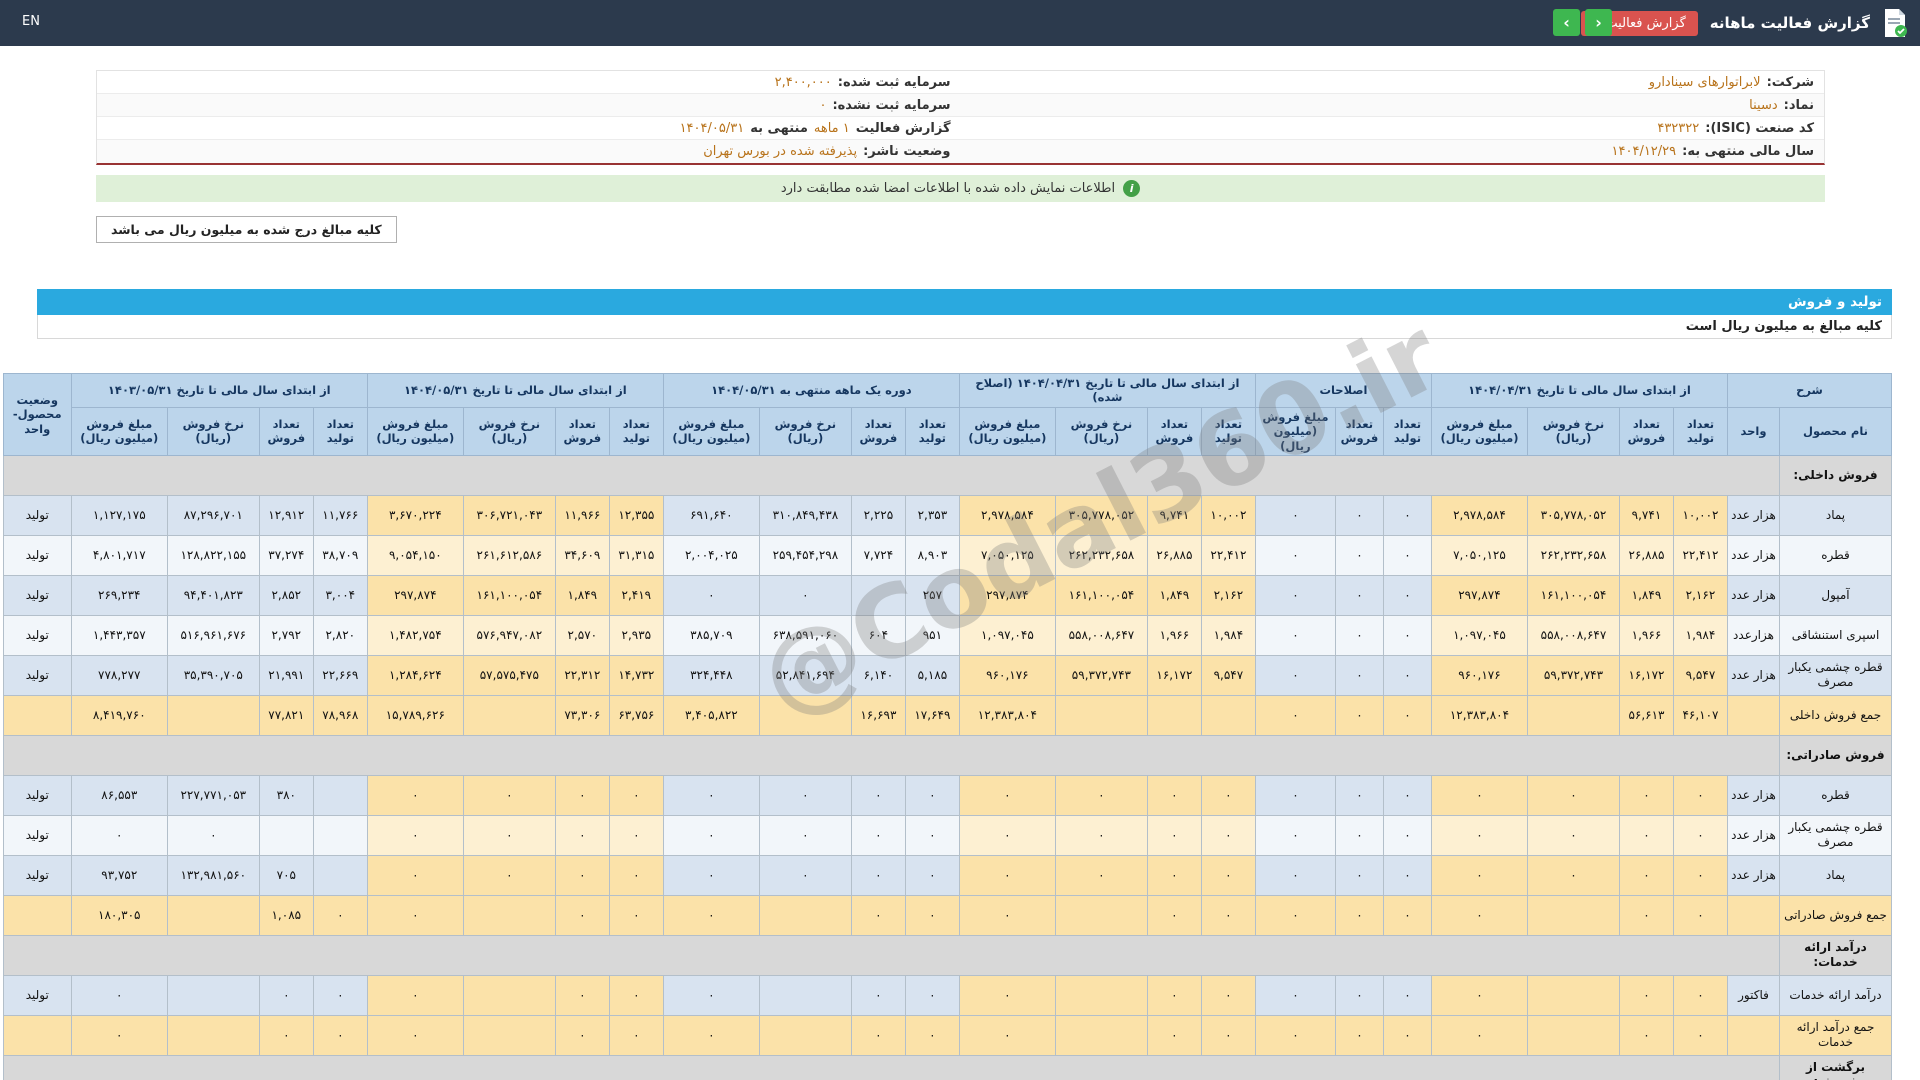 The width and height of the screenshot is (1920, 1080). Describe the element at coordinates (119, 795) in the screenshot. I see `value-cell: ۸۶,۵۵۳` at that location.